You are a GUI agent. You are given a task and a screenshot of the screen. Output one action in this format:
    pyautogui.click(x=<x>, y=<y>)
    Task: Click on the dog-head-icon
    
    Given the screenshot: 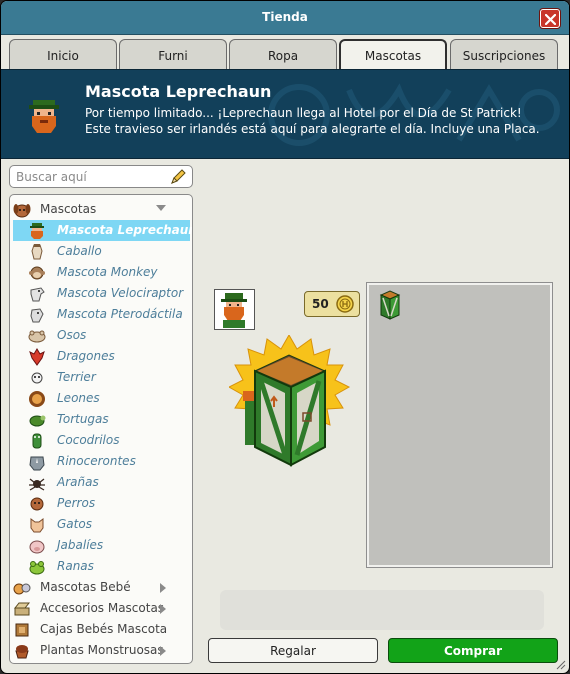 What is the action you would take?
    pyautogui.click(x=22, y=211)
    